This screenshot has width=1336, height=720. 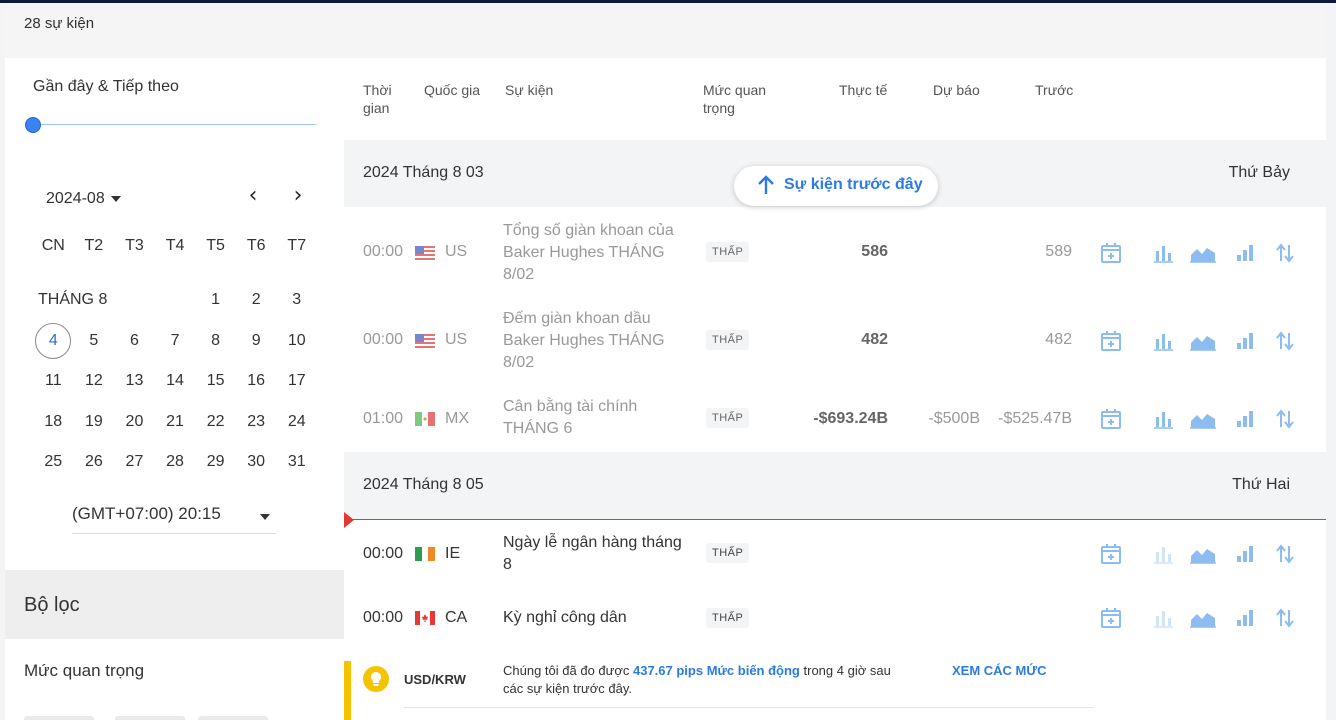 What do you see at coordinates (296, 300) in the screenshot?
I see `calendar-day: 3` at bounding box center [296, 300].